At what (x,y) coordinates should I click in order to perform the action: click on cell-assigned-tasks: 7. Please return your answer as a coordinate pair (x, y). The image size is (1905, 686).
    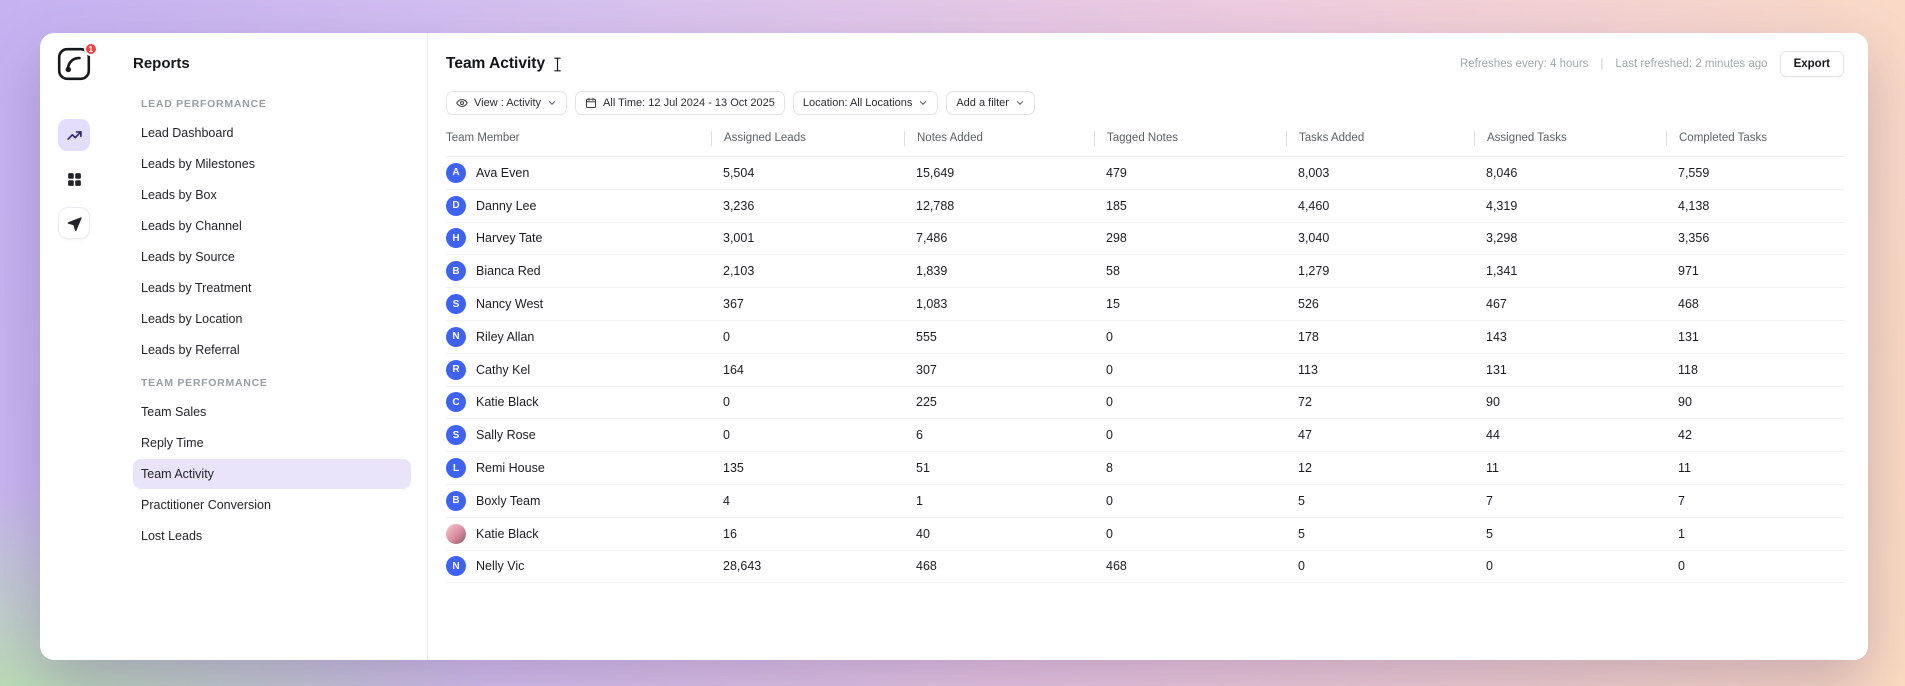
    Looking at the image, I should click on (1489, 500).